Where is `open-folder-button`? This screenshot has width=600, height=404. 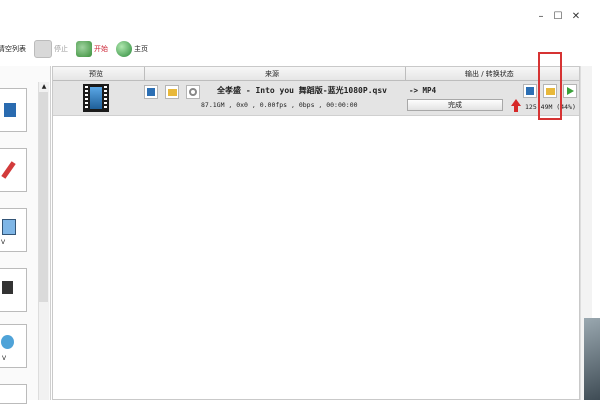 open-folder-button is located at coordinates (172, 92).